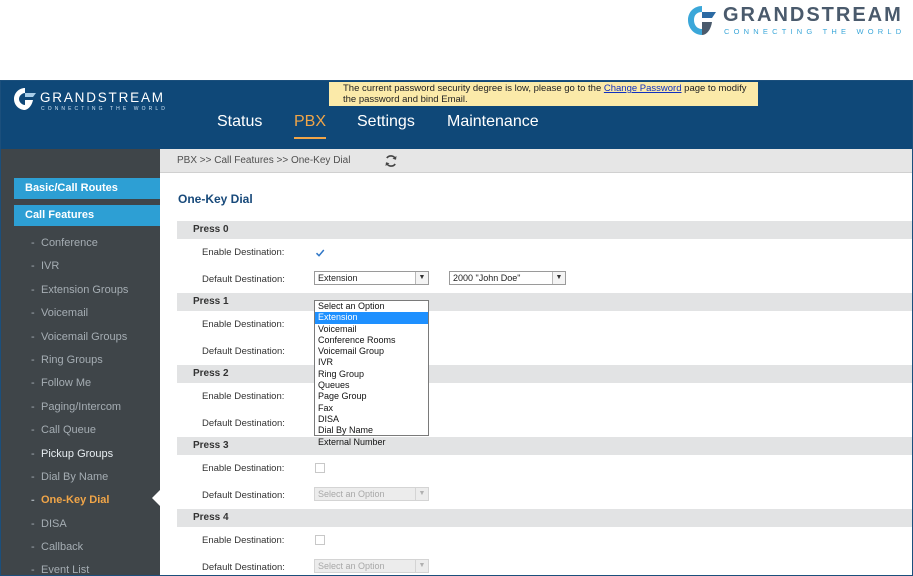 The image size is (913, 576). Describe the element at coordinates (75, 500) in the screenshot. I see `sidebar-item-label: One-Key Dial` at that location.